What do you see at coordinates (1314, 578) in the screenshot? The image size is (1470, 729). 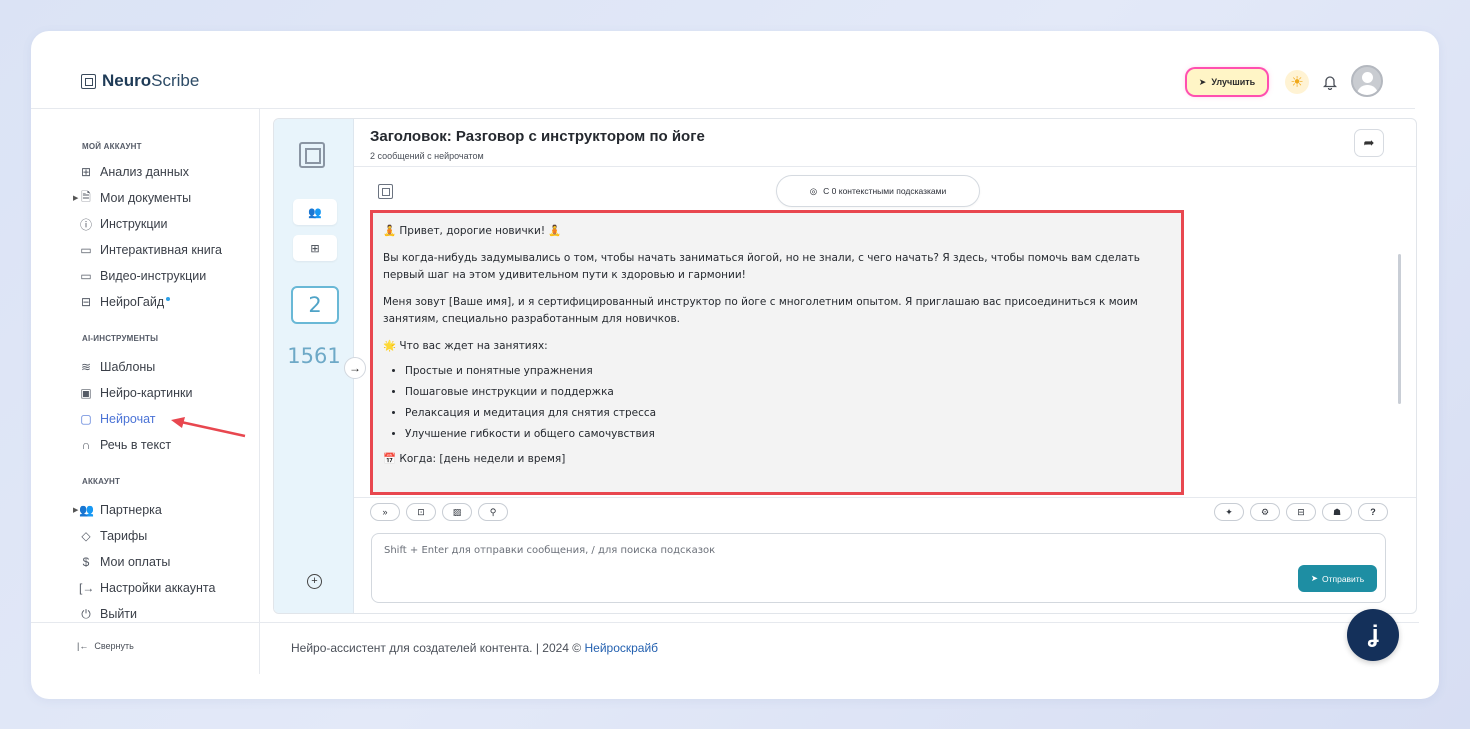 I see `send-icon: ➤` at bounding box center [1314, 578].